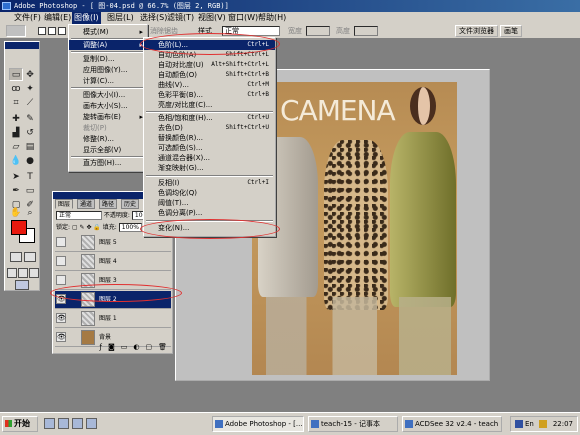 This screenshot has width=580, height=435. I want to click on jump-to-imageready-icon, so click(22, 285).